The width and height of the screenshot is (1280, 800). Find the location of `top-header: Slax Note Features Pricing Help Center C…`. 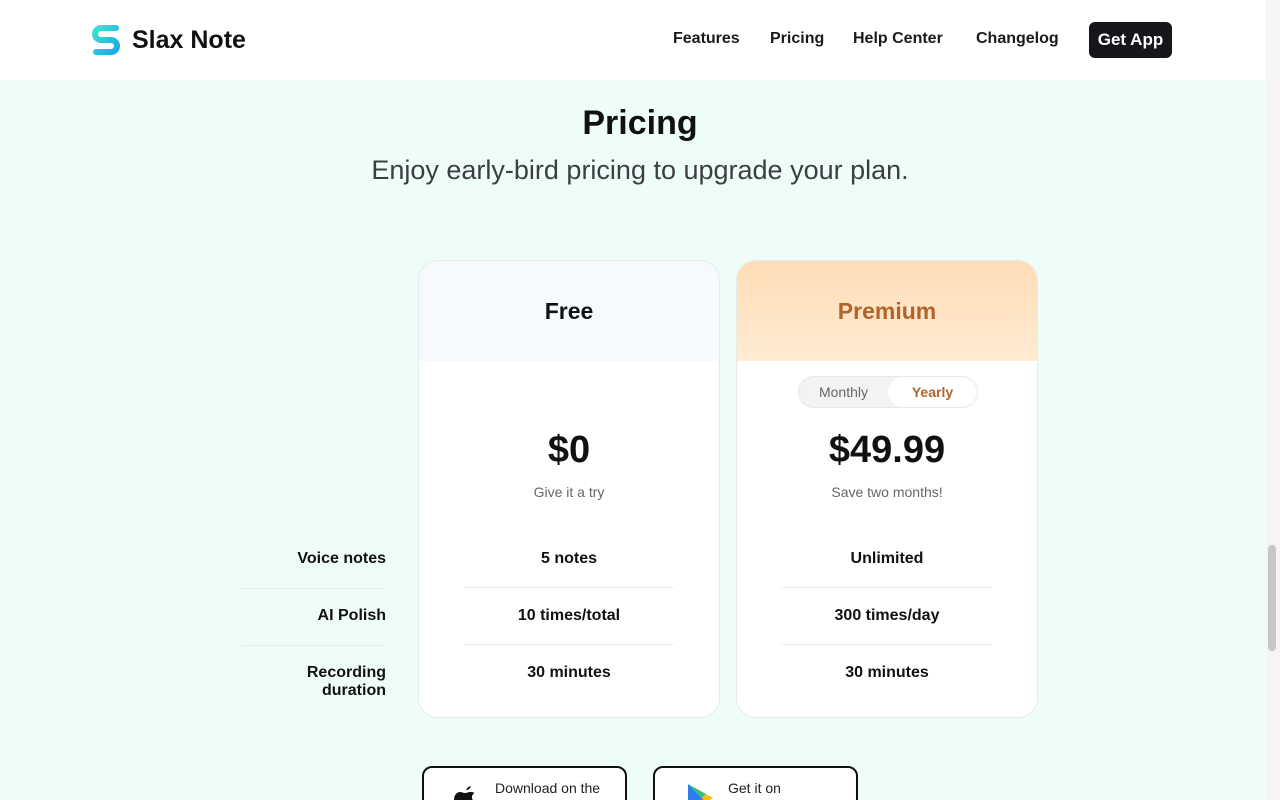

top-header: Slax Note Features Pricing Help Center C… is located at coordinates (633, 40).